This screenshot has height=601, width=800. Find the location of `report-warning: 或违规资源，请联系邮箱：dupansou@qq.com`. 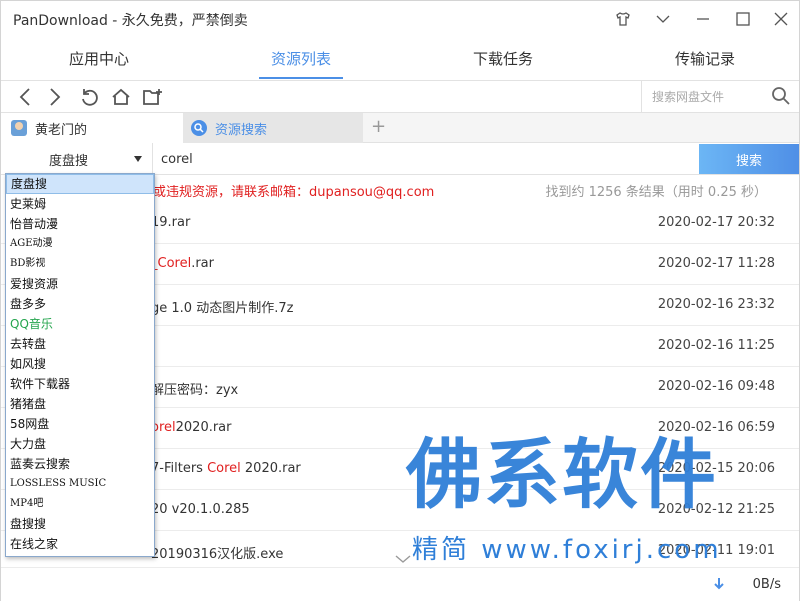

report-warning: 或违规资源，请联系邮箱：dupansou@qq.com is located at coordinates (294, 192).